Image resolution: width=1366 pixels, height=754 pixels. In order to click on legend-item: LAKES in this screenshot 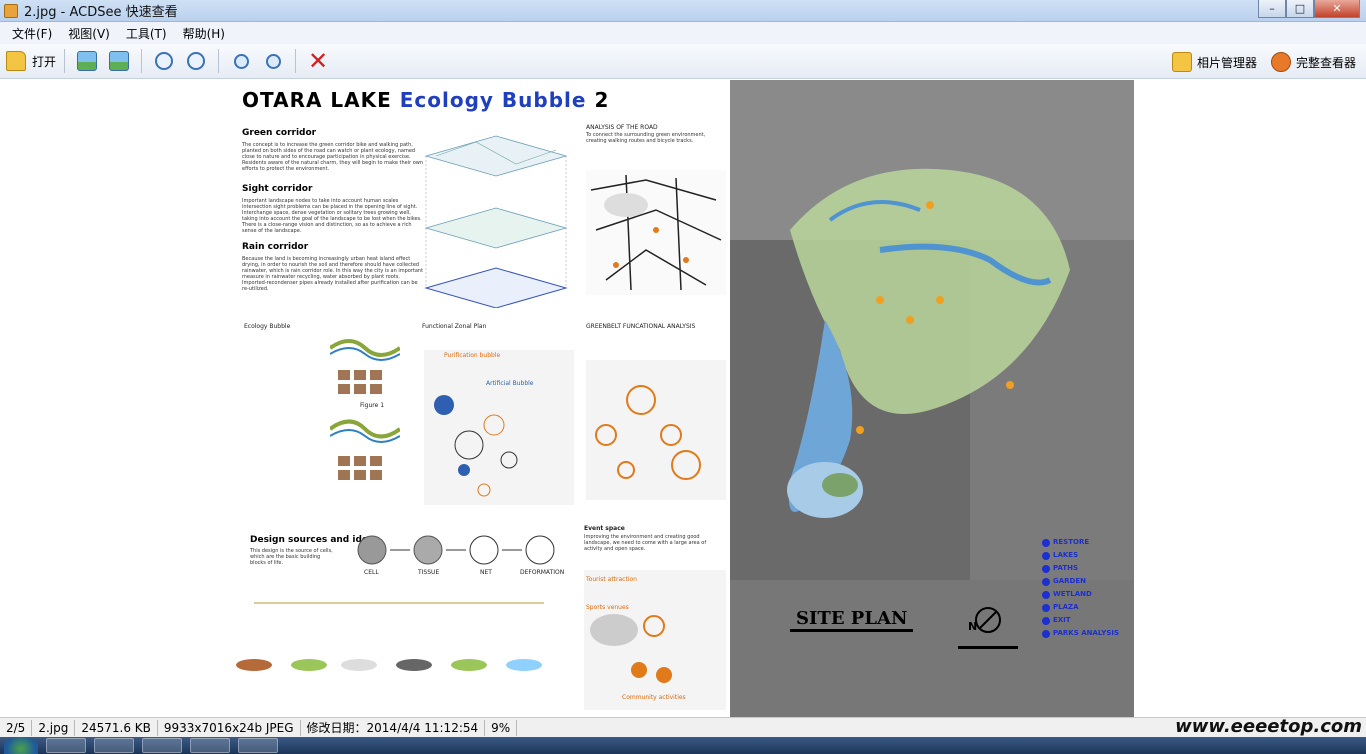, I will do `click(1080, 555)`.